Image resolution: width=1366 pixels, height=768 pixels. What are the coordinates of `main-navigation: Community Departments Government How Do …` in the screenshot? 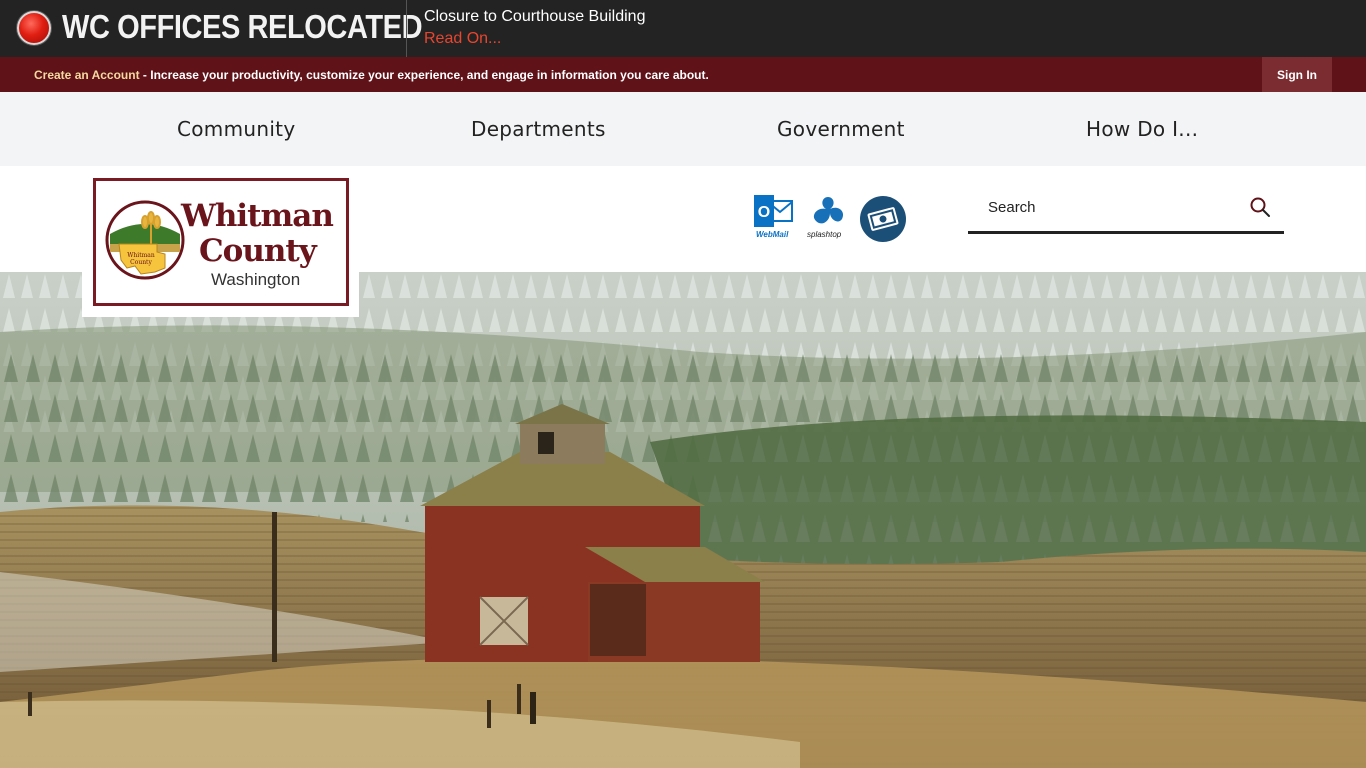 It's located at (683, 129).